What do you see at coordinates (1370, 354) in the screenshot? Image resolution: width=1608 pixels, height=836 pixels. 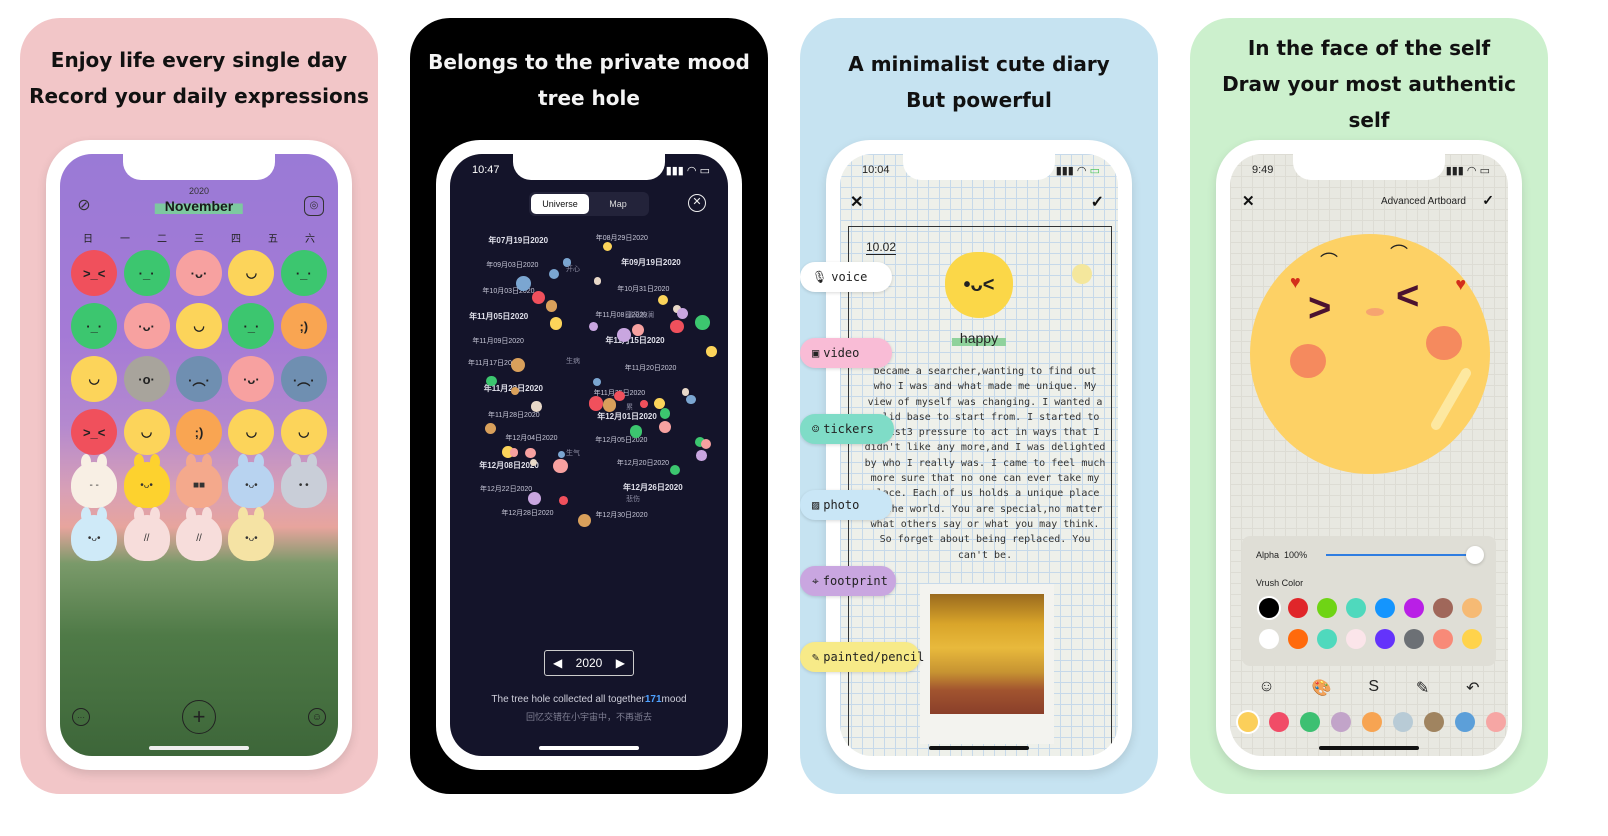 I see `drawing-canvas: ⌒ ⌒ ♥ ♥ > <` at bounding box center [1370, 354].